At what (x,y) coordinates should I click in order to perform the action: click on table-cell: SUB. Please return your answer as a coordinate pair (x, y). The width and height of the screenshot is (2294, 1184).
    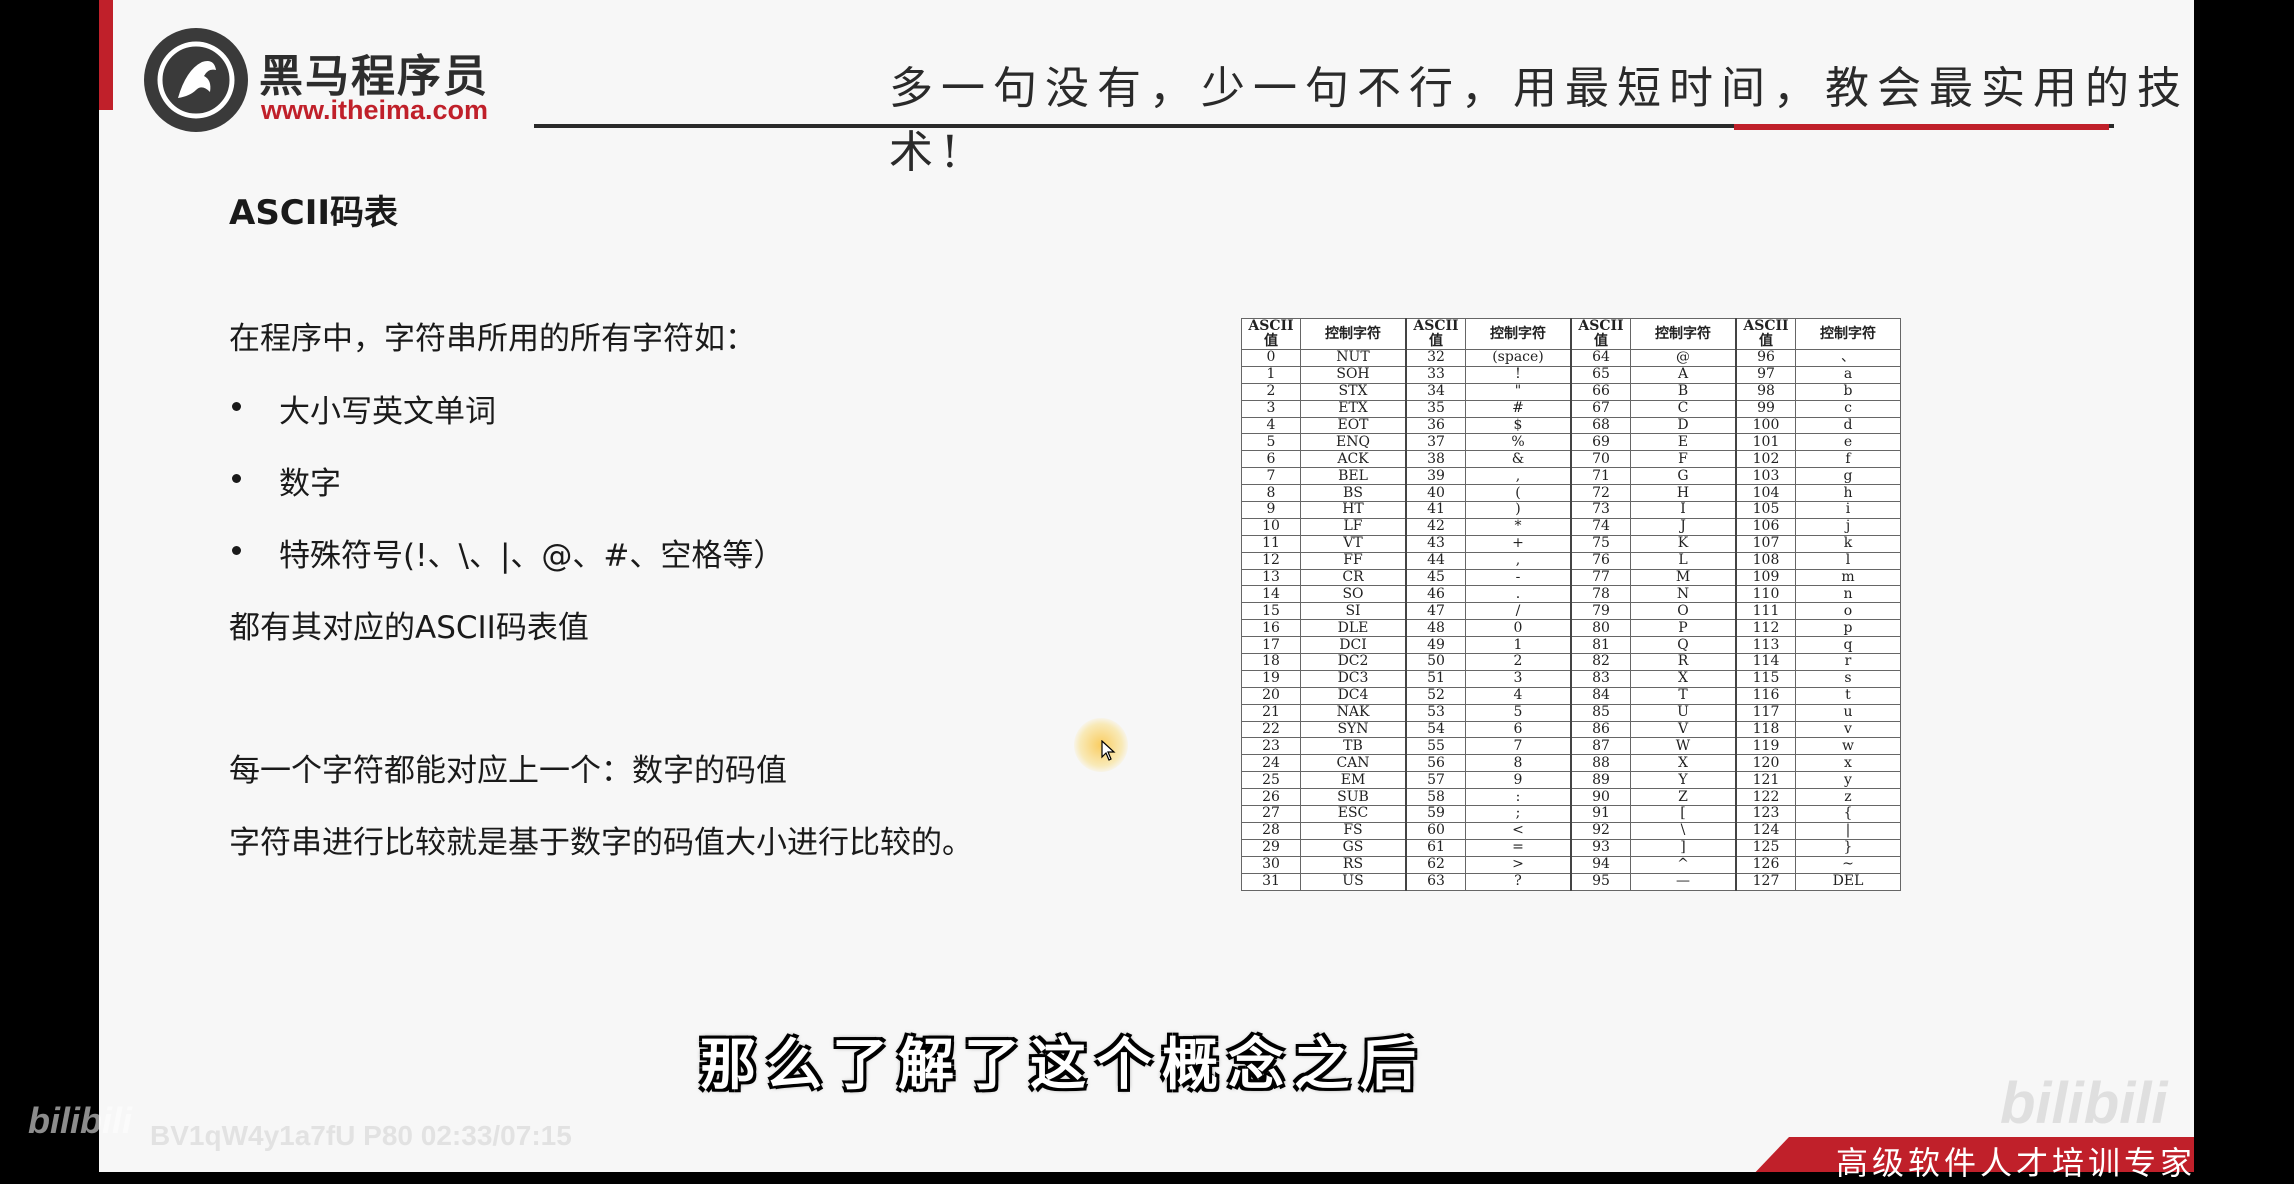
    Looking at the image, I should click on (1353, 797).